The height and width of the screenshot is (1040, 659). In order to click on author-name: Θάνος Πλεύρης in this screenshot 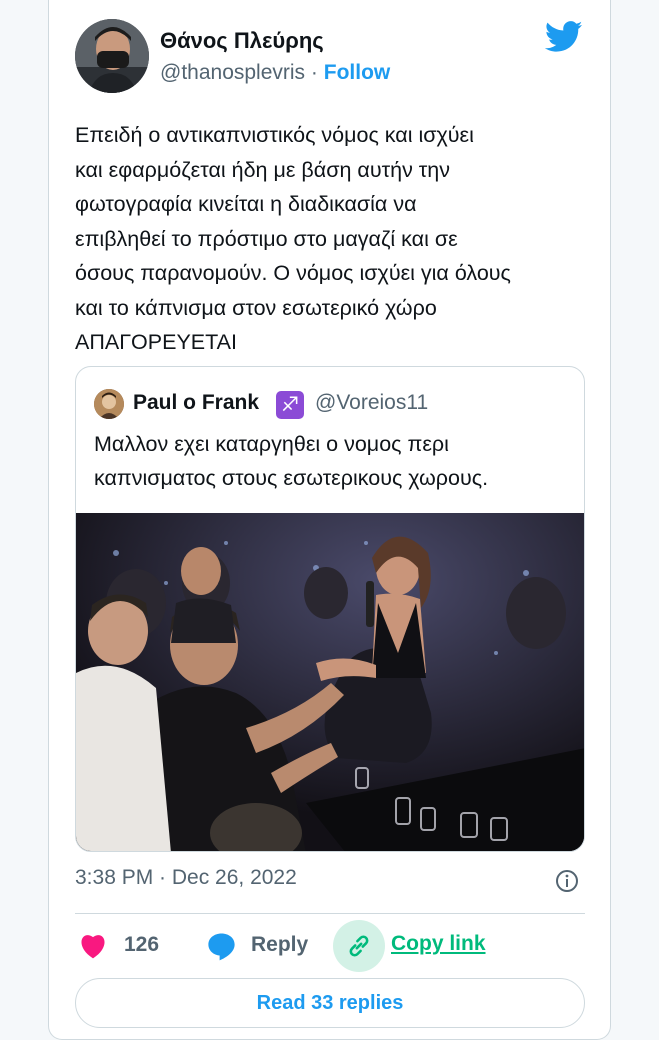, I will do `click(242, 41)`.